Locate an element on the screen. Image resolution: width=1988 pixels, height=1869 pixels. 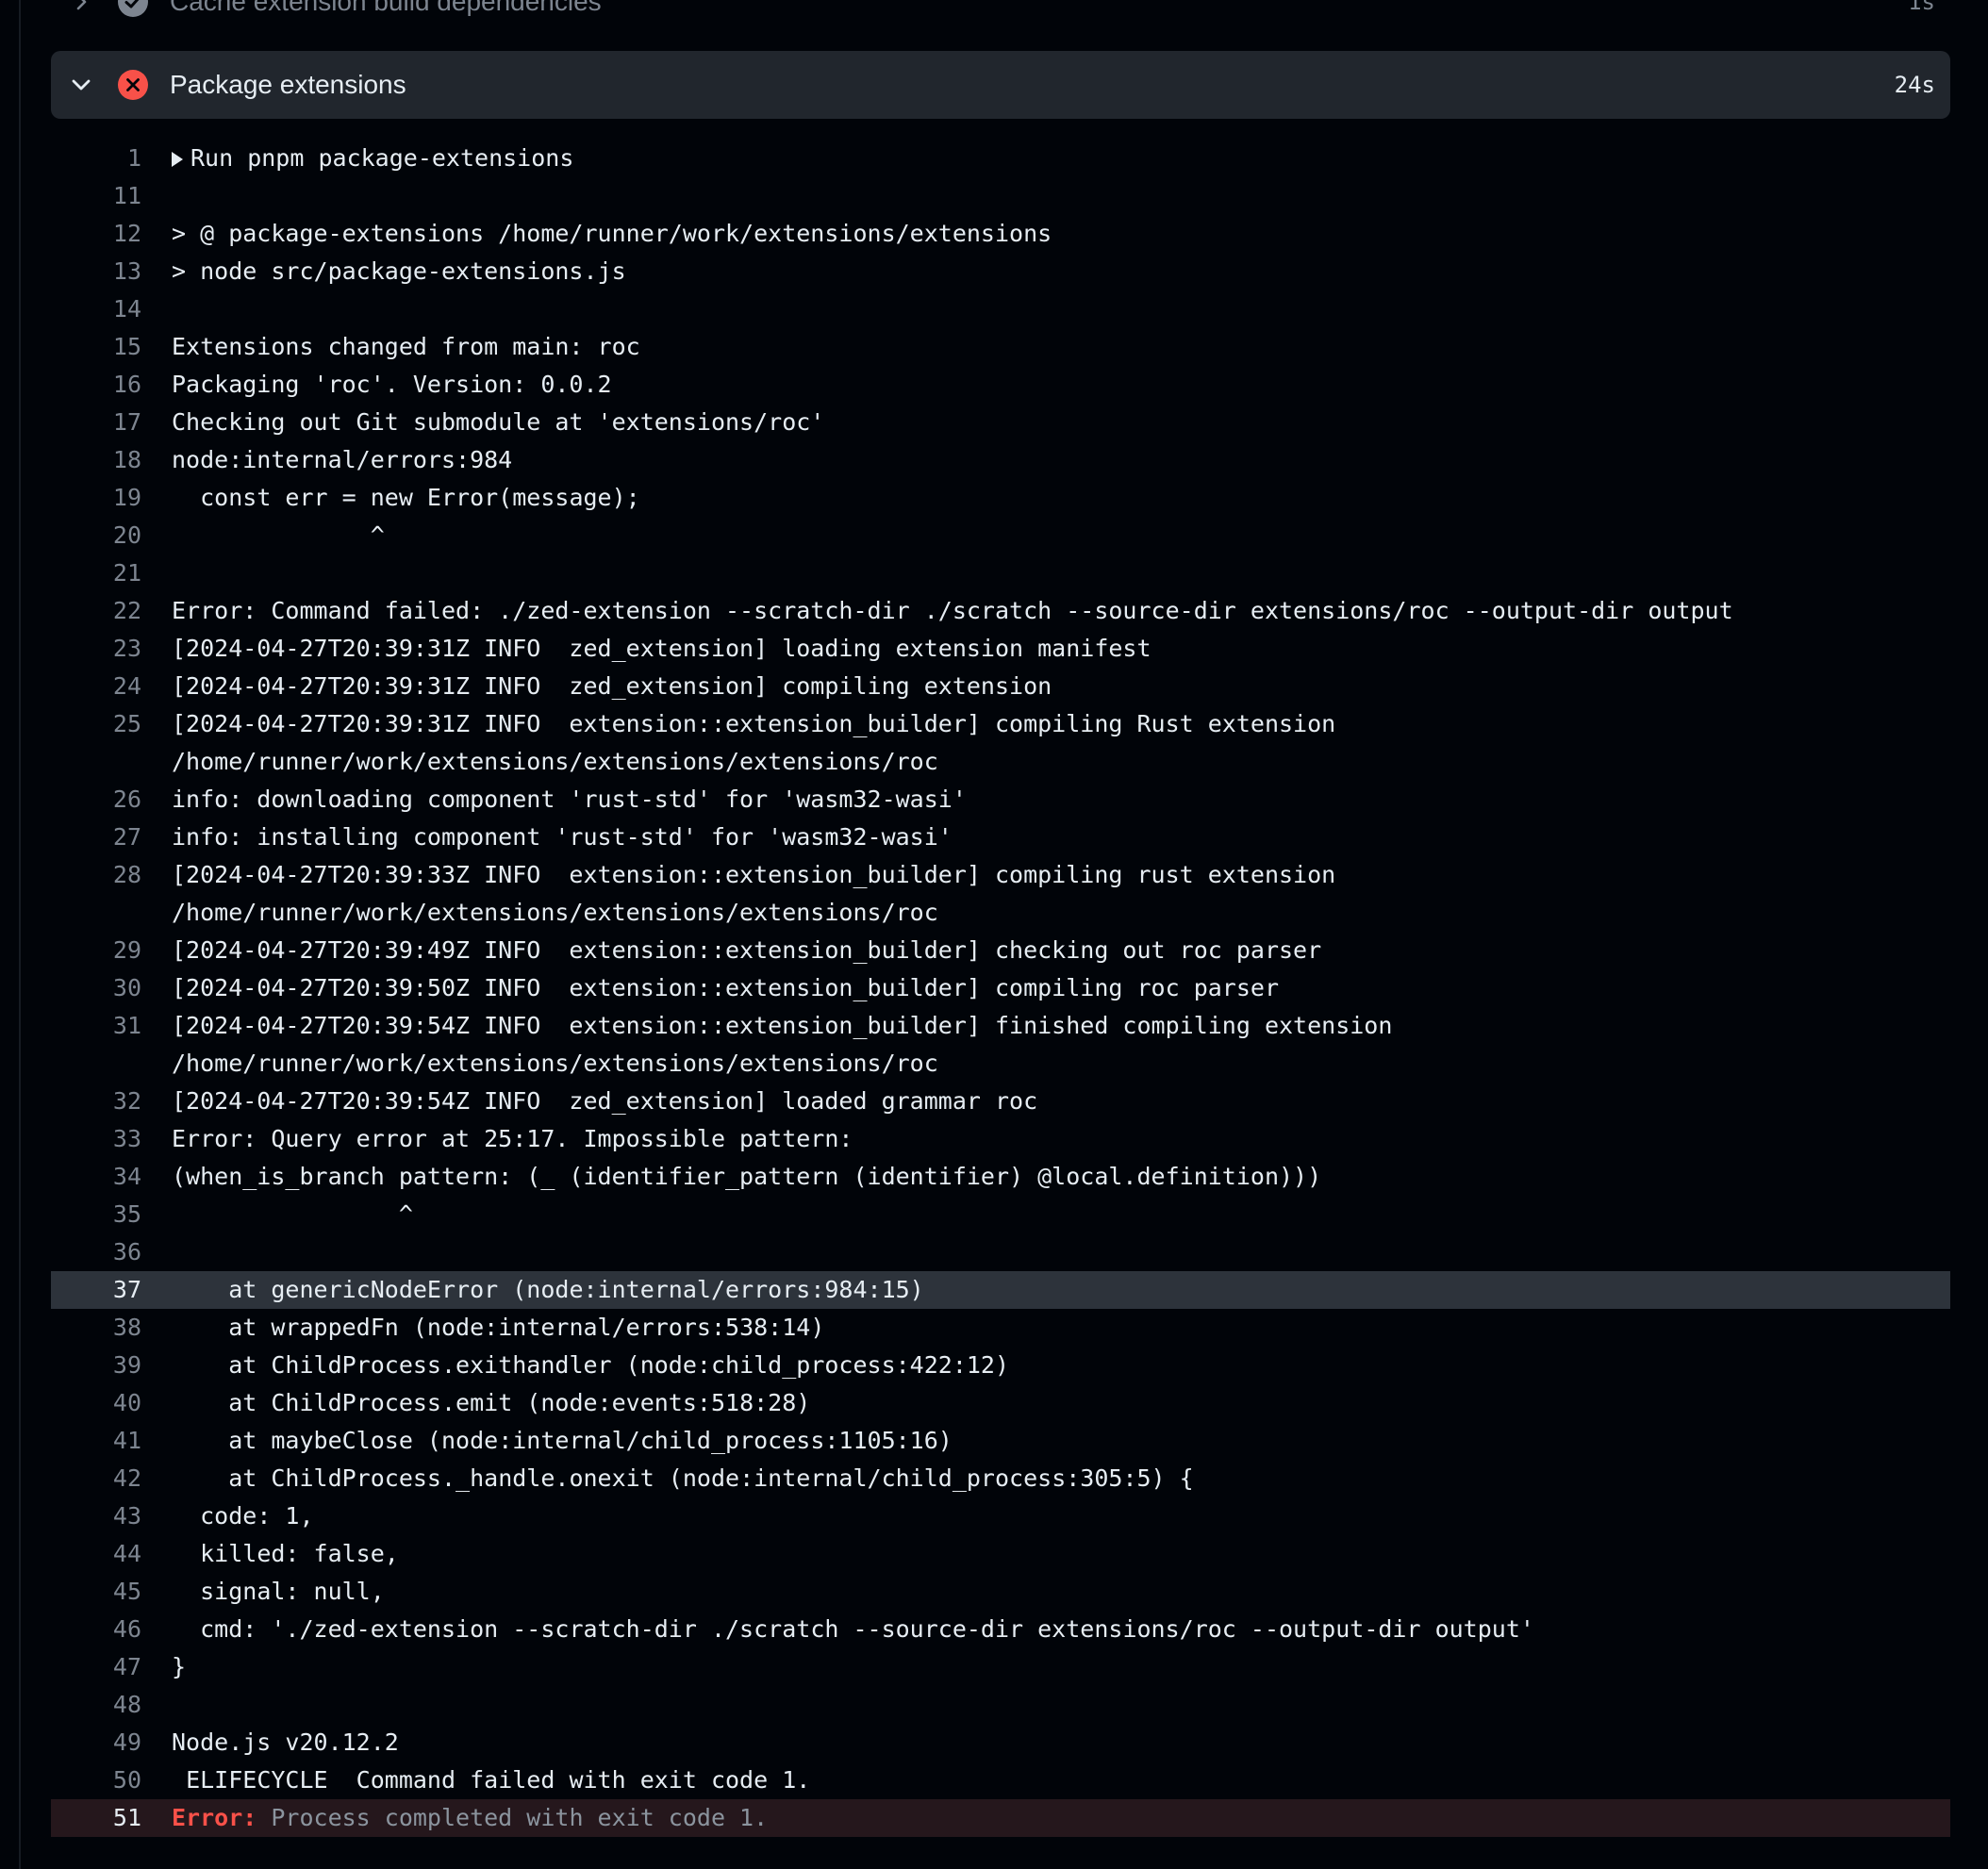
chevron-right-icon is located at coordinates (81, 6).